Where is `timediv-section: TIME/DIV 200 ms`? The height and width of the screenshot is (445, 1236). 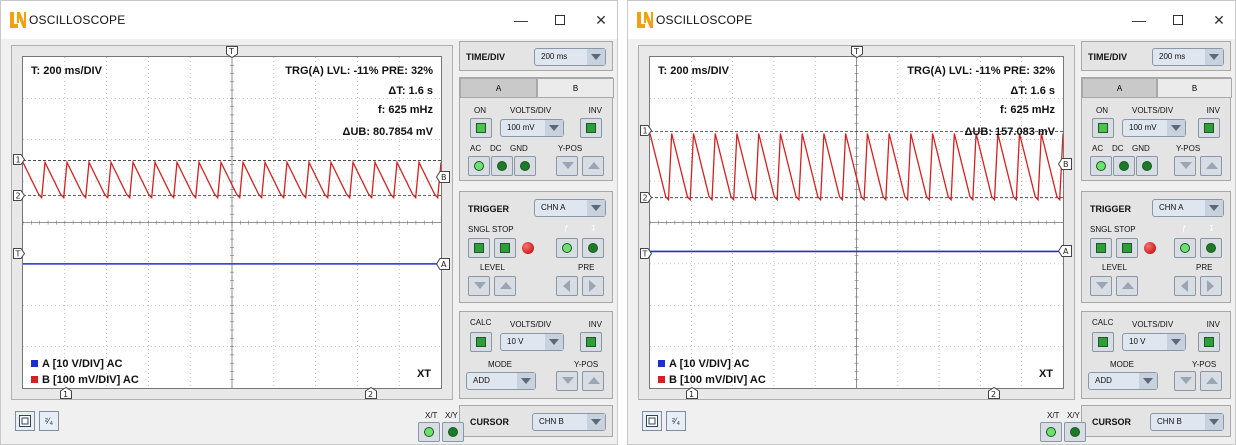
timediv-section: TIME/DIV 200 ms is located at coordinates (1156, 56).